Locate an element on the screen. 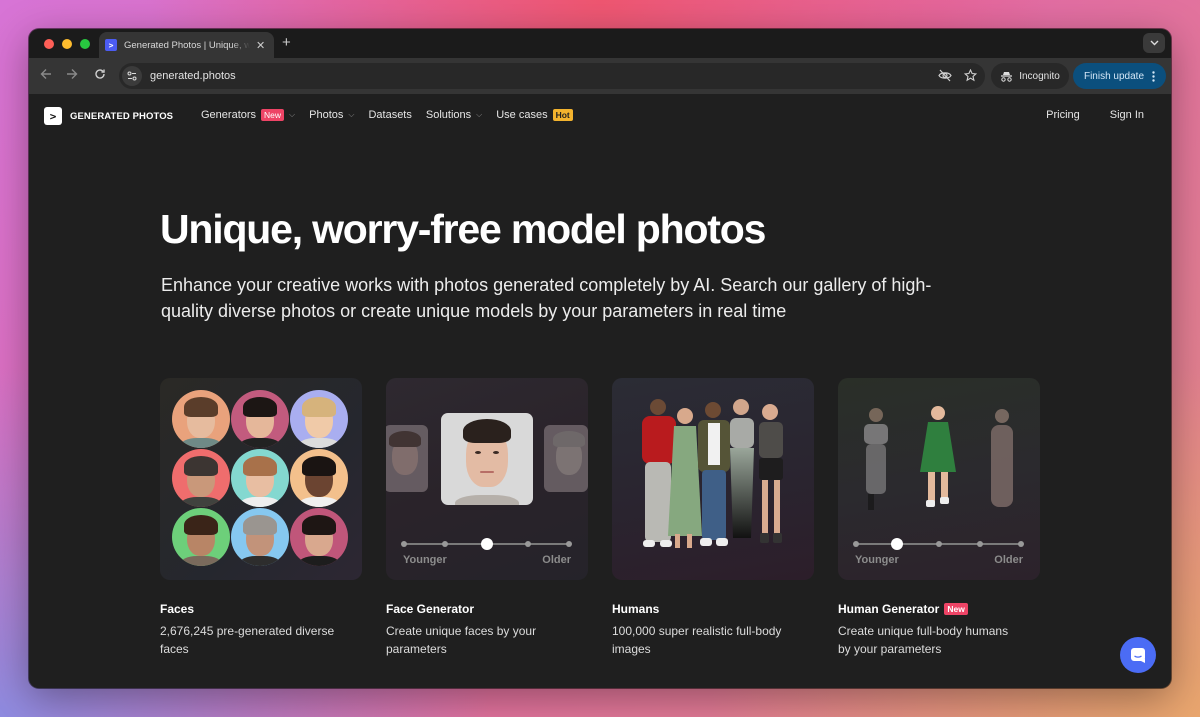 The height and width of the screenshot is (717, 1200). face-generator-preview: Younger Older is located at coordinates (487, 479).